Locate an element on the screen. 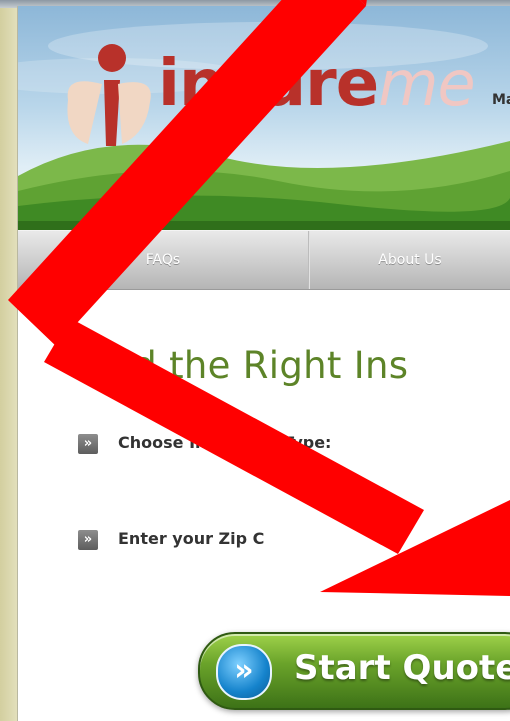 This screenshot has height=721, width=510. logo-me-text: me is located at coordinates (427, 83).